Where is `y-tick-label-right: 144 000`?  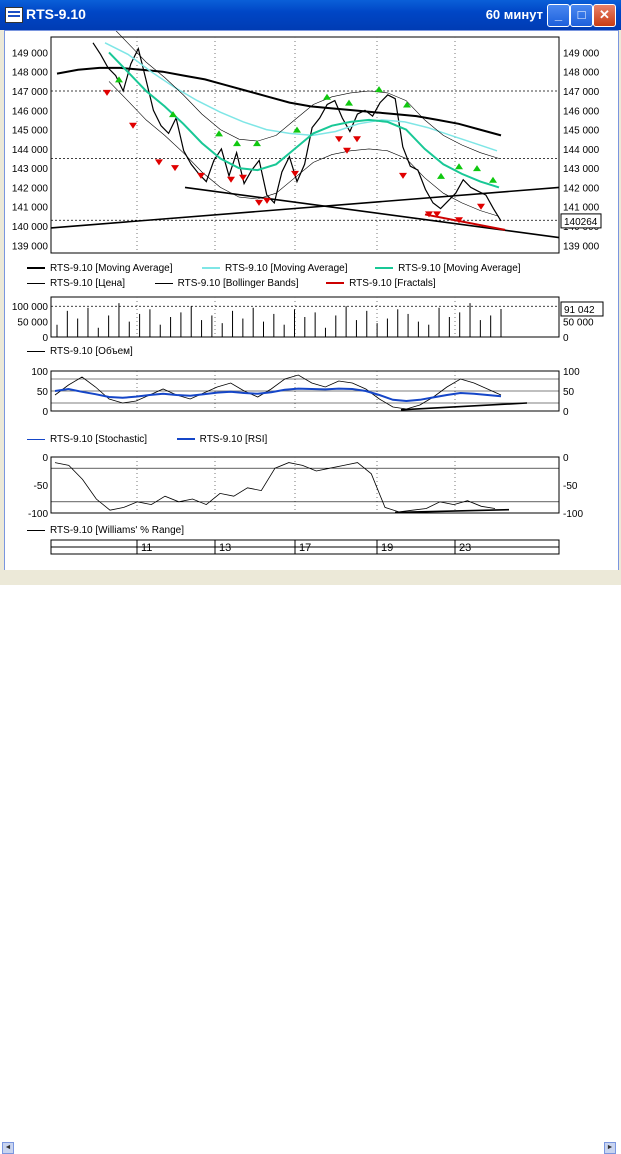 y-tick-label-right: 144 000 is located at coordinates (581, 150).